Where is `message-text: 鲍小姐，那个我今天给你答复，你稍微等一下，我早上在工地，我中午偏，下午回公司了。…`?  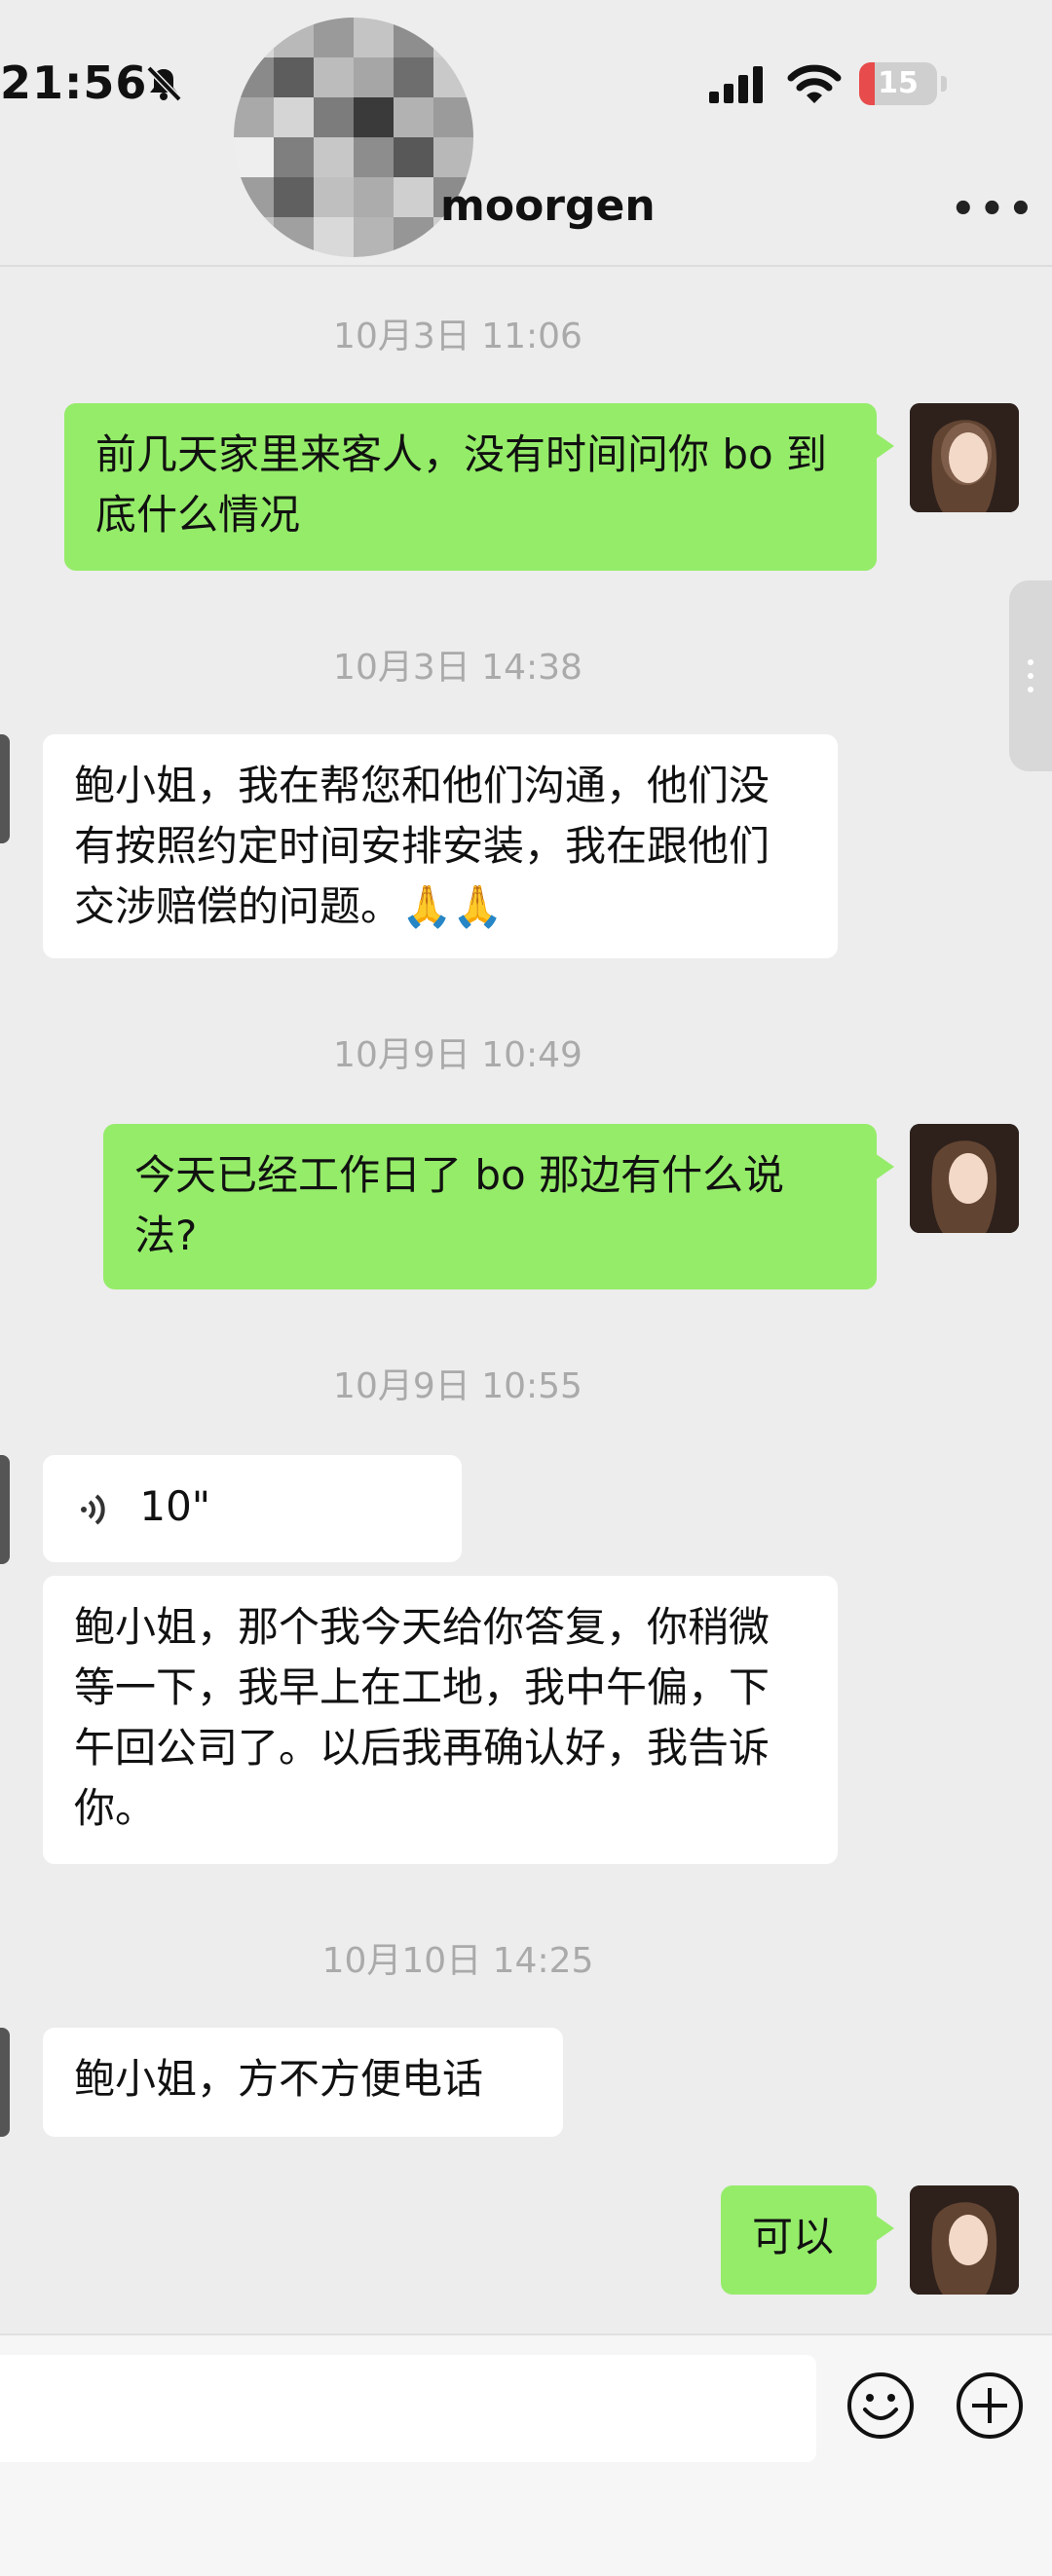
message-text: 鲍小姐，那个我今天给你答复，你稍微等一下，我早上在工地，我中午偏，下午回公司了。… is located at coordinates (422, 1717).